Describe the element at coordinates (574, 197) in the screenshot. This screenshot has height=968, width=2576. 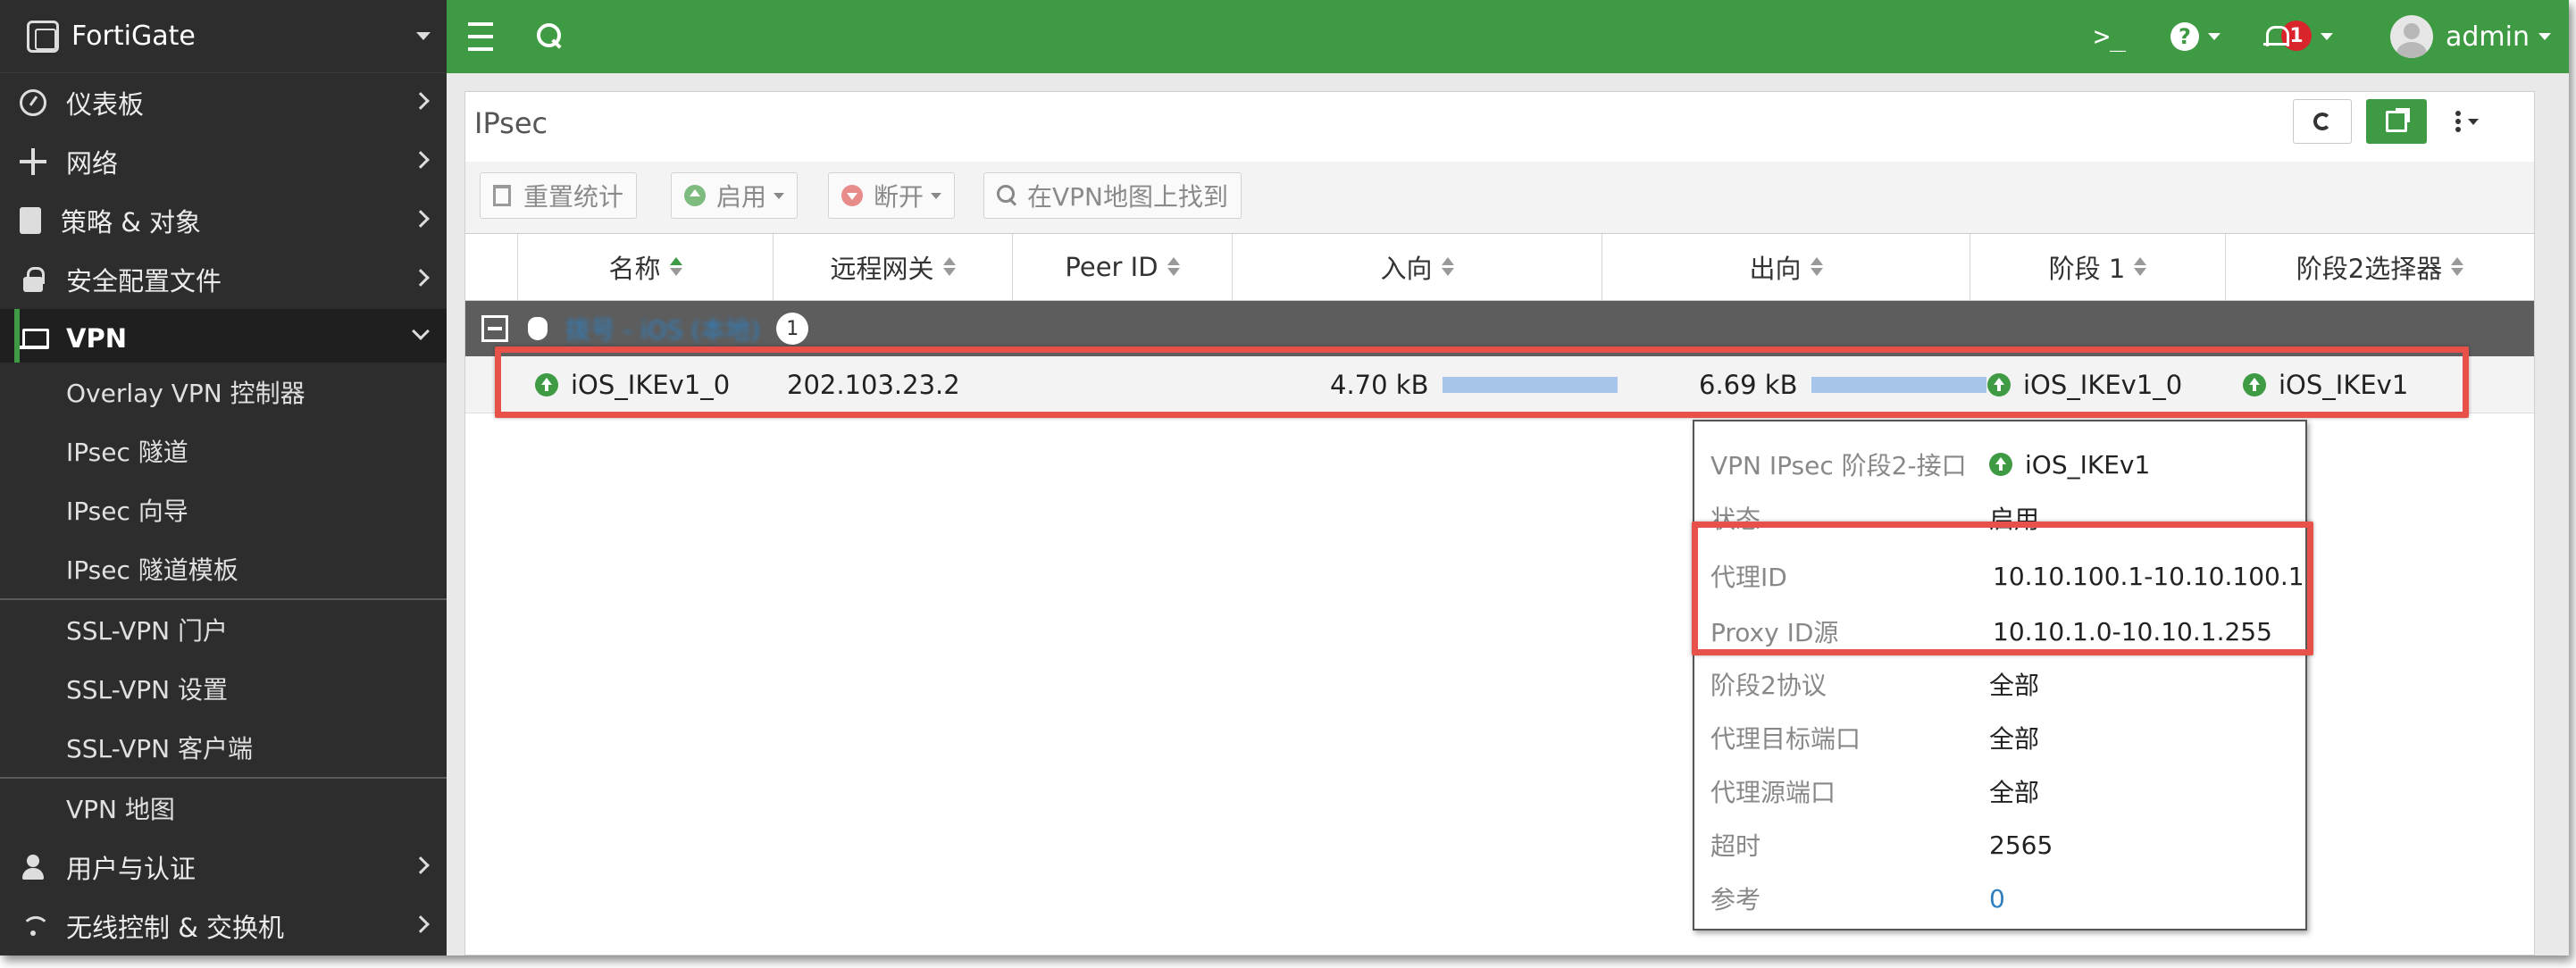
I see `reset-statistics-label: 重置统计` at that location.